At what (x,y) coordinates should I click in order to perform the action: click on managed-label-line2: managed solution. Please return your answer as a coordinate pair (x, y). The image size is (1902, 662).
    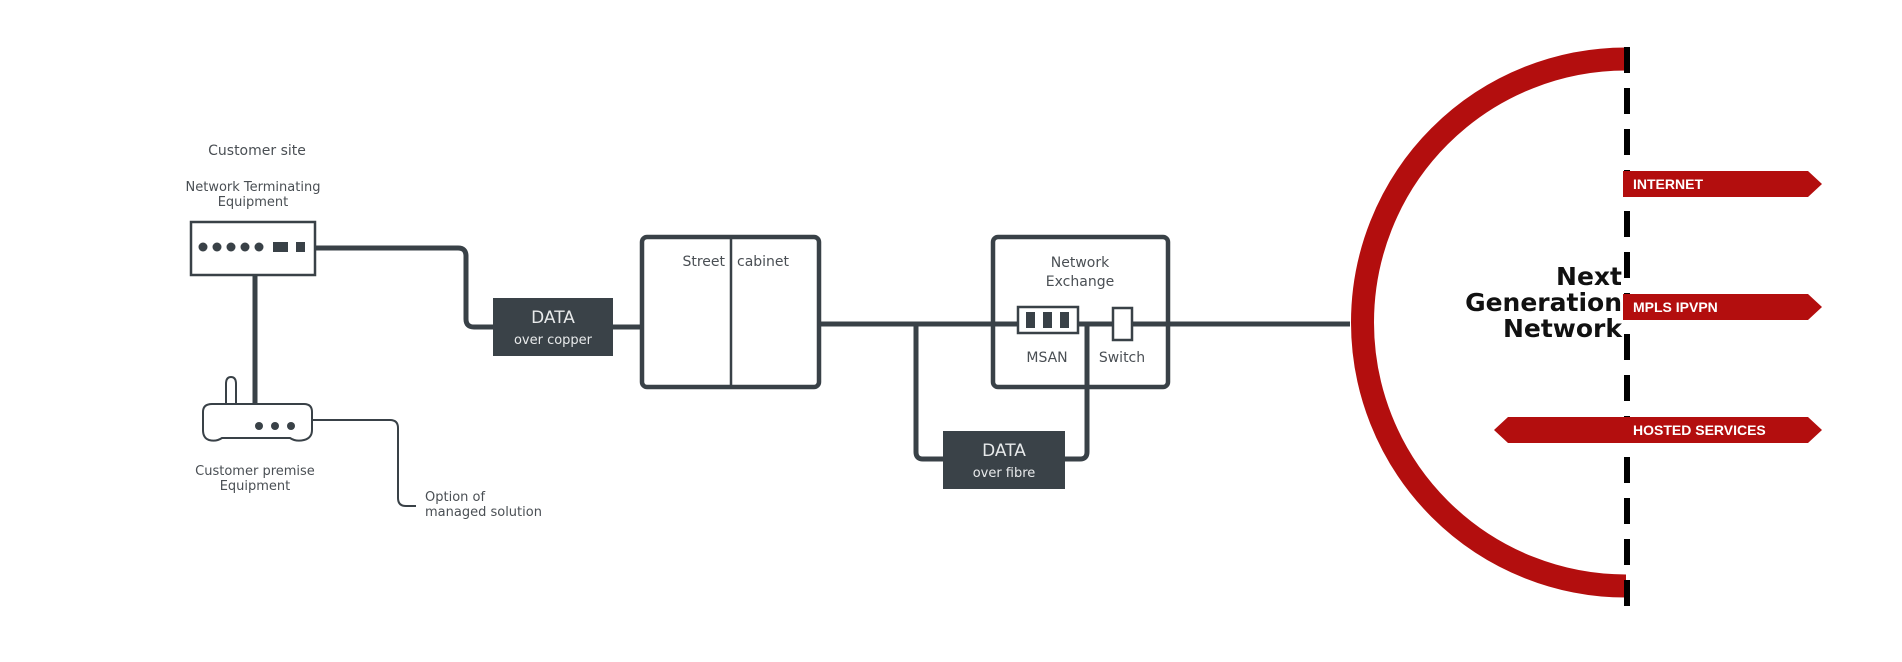
    Looking at the image, I should click on (483, 512).